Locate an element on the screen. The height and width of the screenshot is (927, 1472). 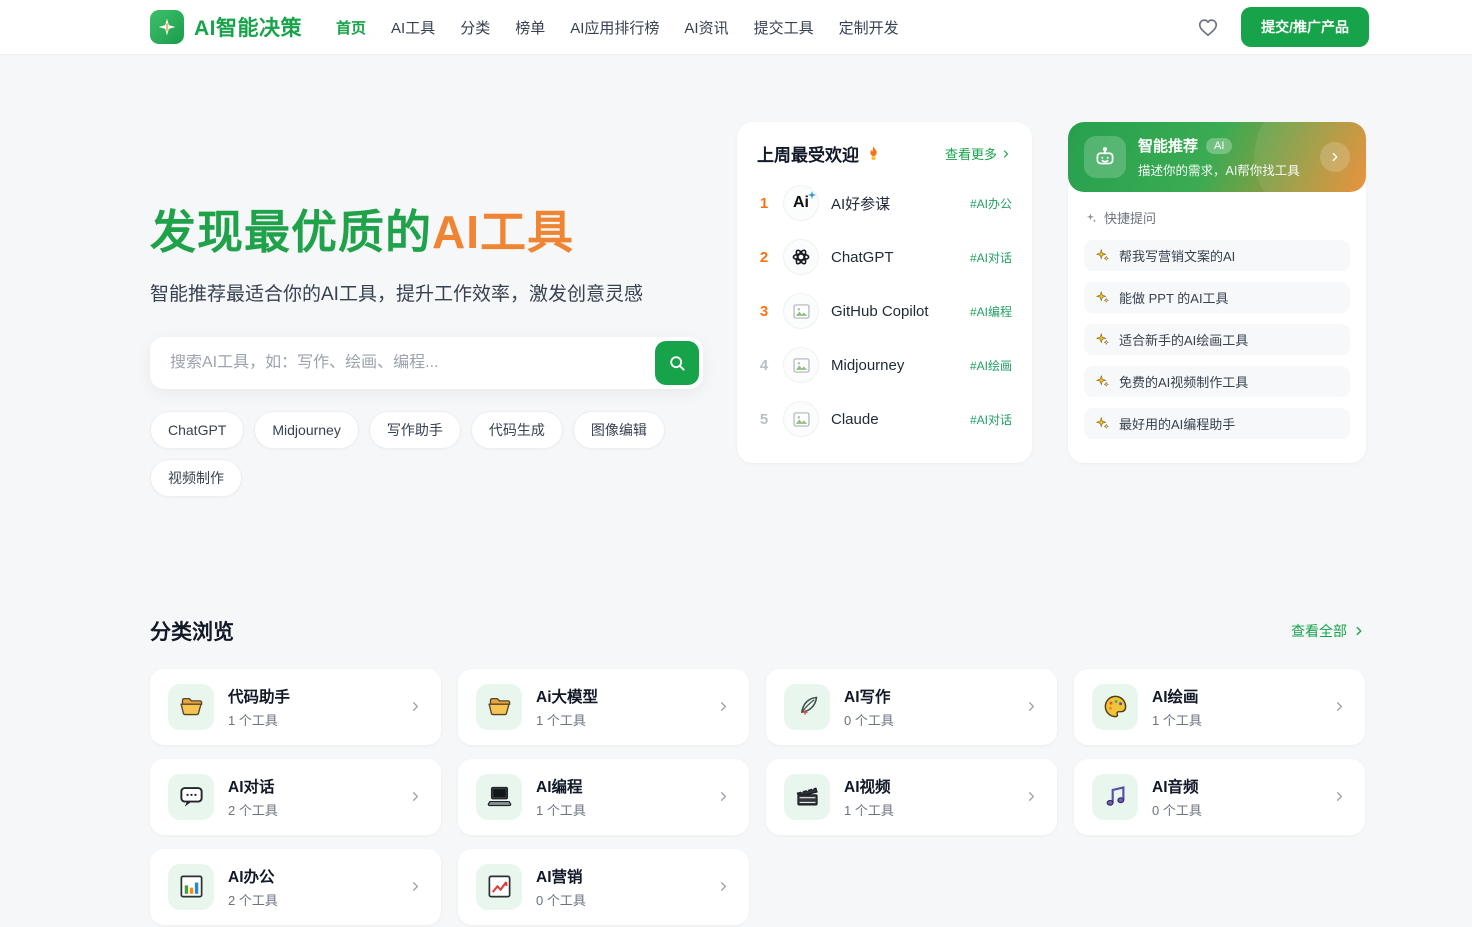
category-card-1: Ai大模型 1 个工具 is located at coordinates (603, 706).